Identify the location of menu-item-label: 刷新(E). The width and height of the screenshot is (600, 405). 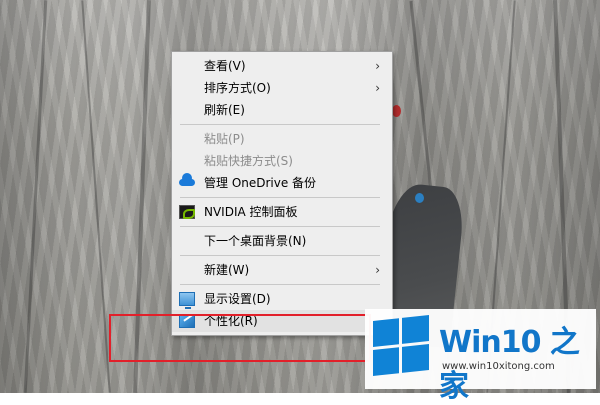
(224, 110).